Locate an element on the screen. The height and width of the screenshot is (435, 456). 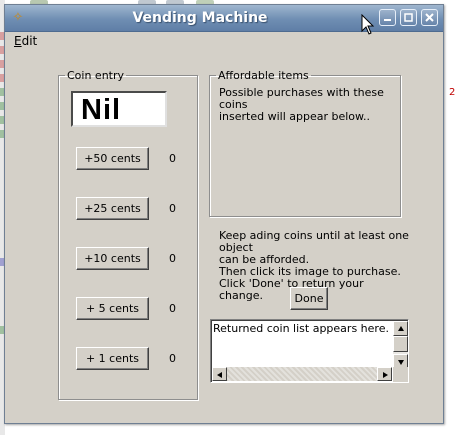
arrow-up-icon is located at coordinates (401, 328).